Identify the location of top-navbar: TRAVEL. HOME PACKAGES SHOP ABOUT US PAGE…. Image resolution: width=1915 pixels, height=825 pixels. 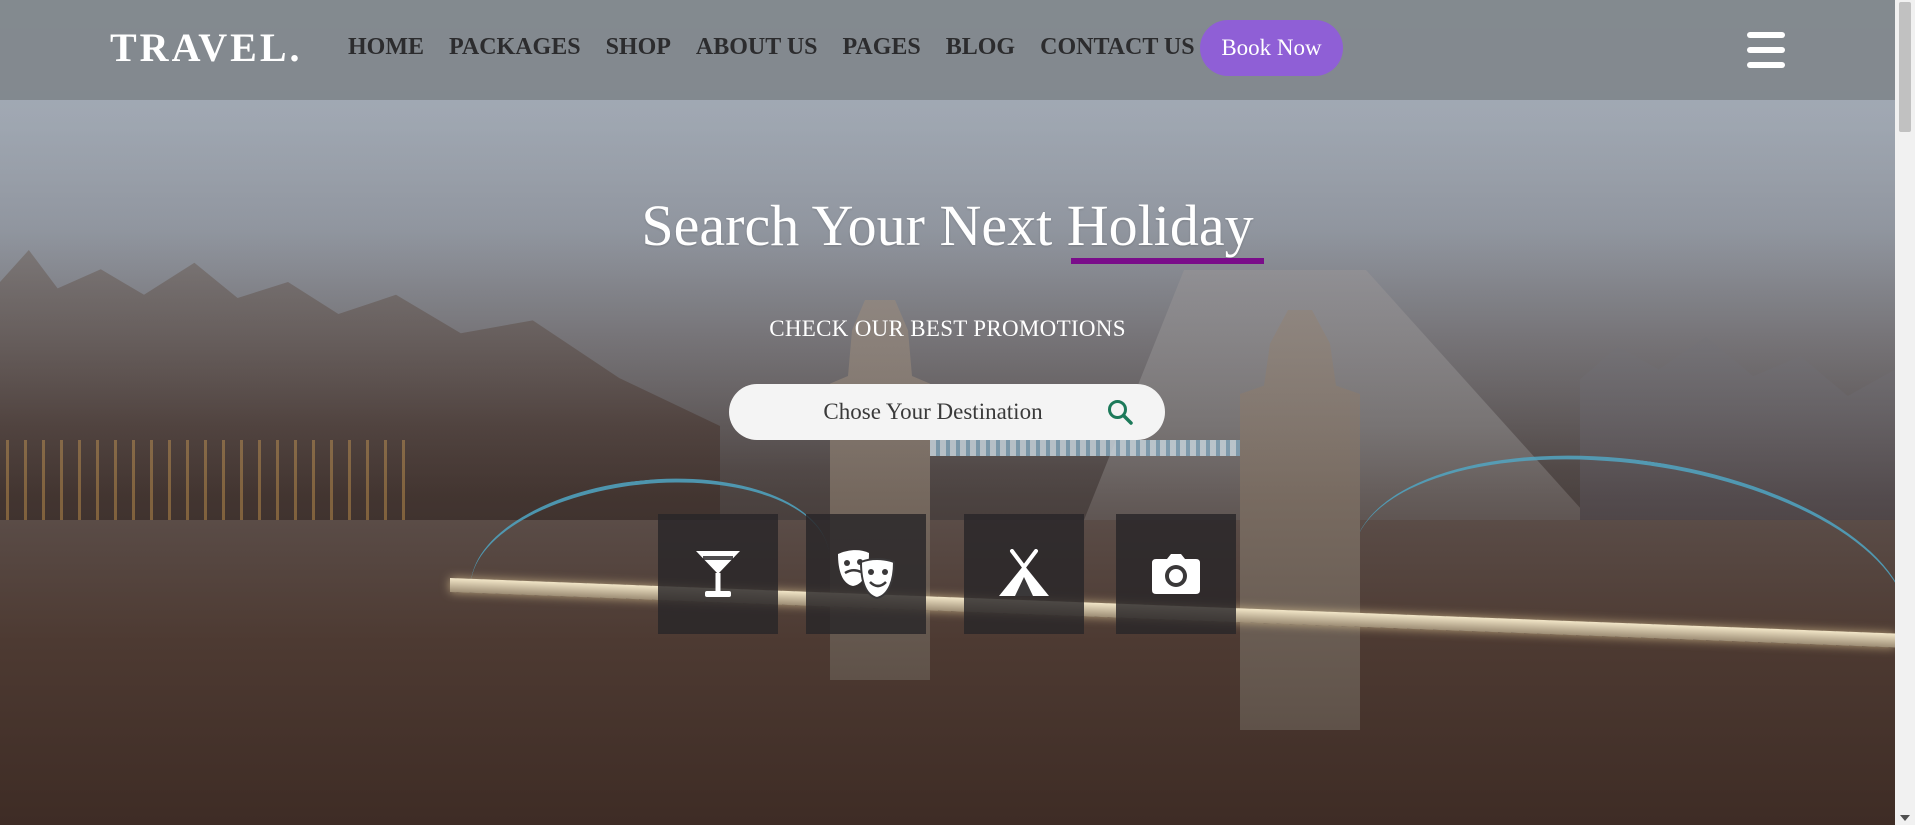
(947, 50).